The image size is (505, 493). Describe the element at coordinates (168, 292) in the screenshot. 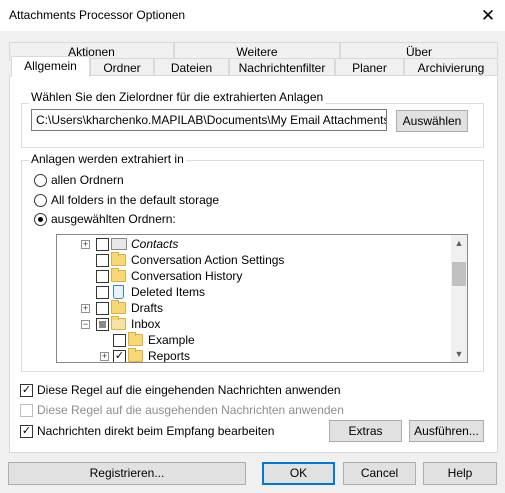

I see `tree-item-label: Deleted Items` at that location.